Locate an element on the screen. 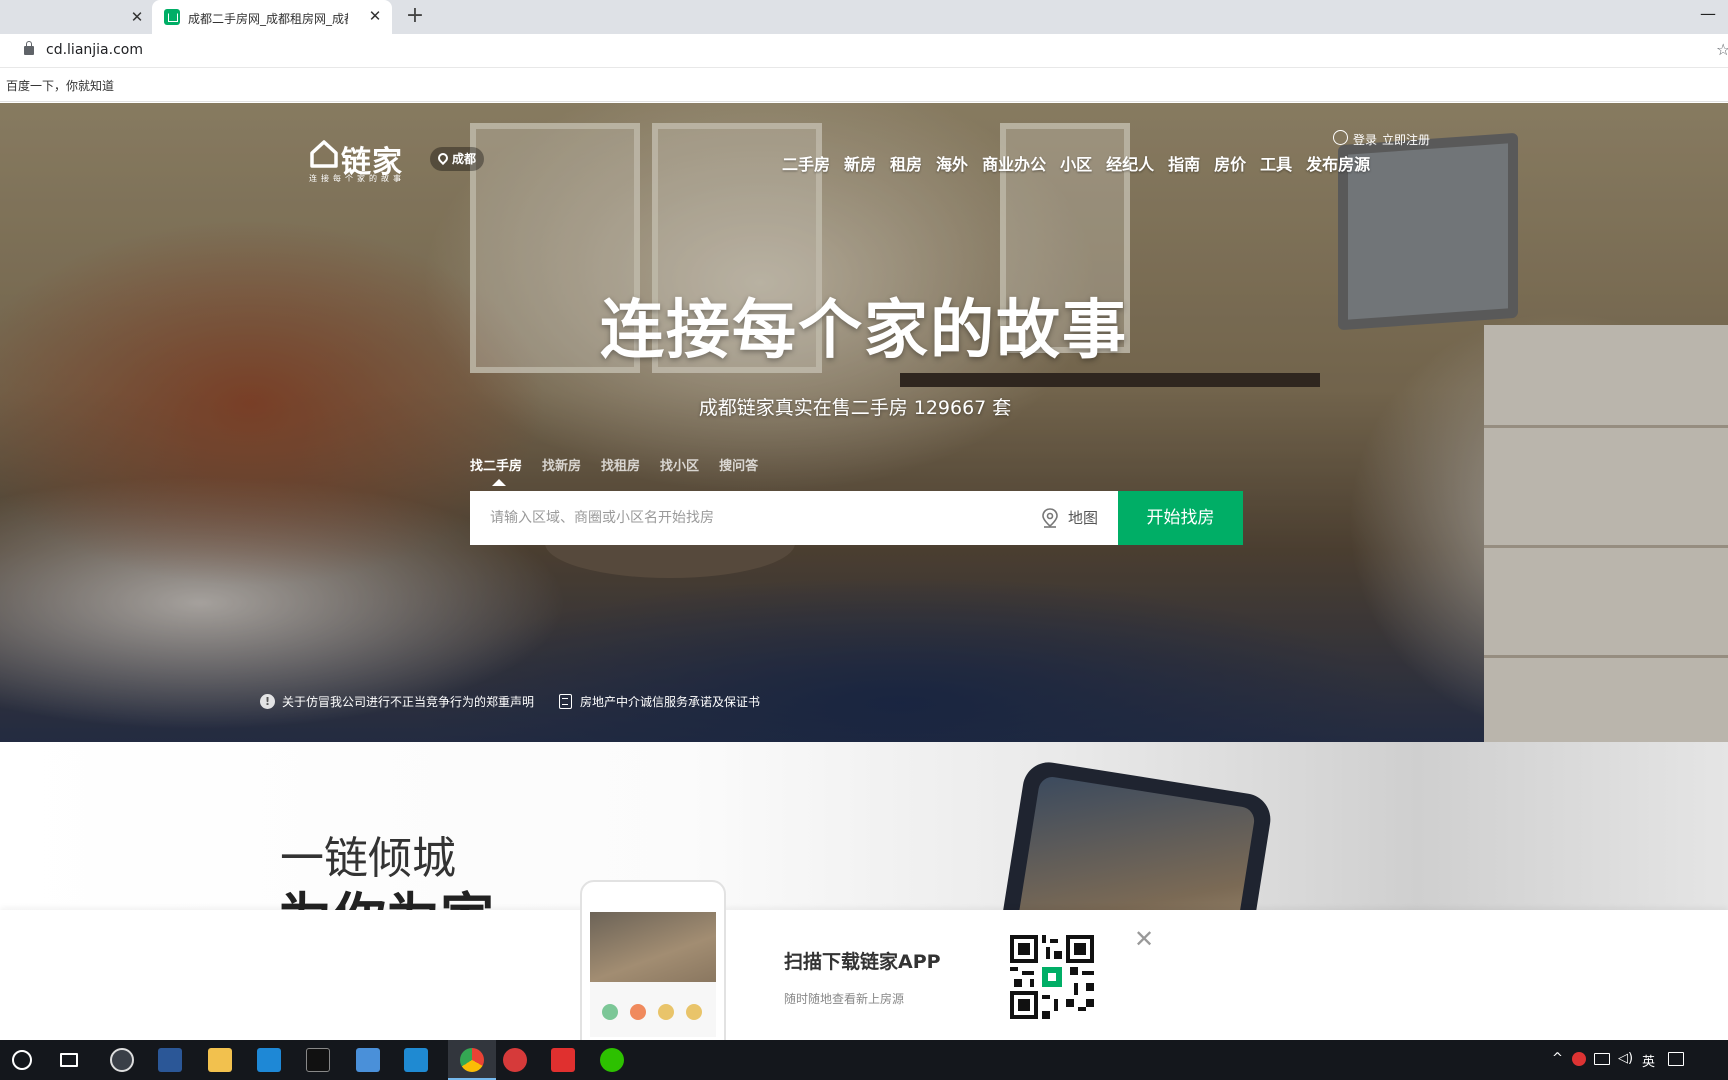 This screenshot has width=1728, height=1080. nav-gongju: 工具 is located at coordinates (1276, 163).